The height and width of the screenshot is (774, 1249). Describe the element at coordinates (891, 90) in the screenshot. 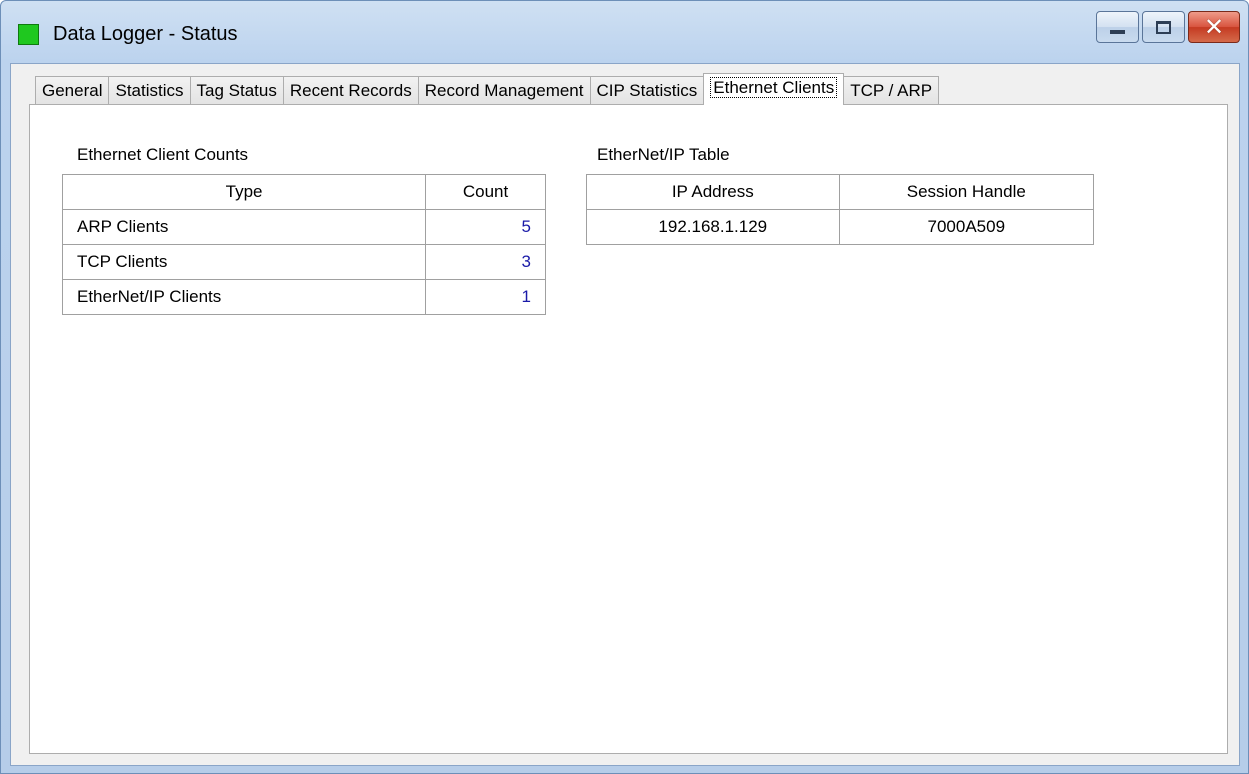

I see `tab-tcp-arp: TCP / ARP` at that location.